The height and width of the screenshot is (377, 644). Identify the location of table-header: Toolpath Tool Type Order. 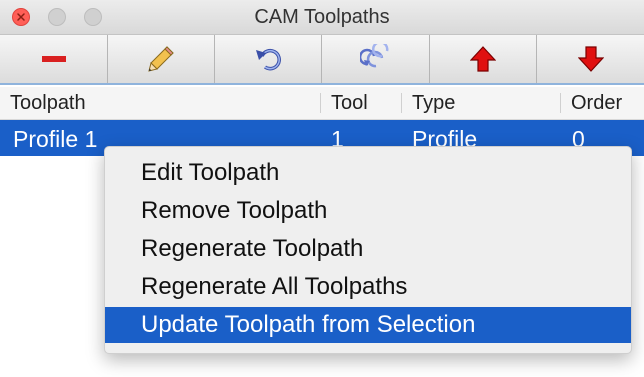
(322, 103).